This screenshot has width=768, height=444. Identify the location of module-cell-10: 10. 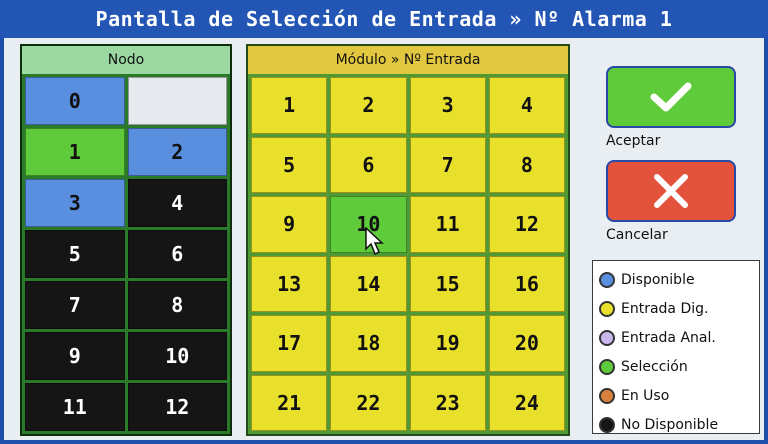
(368, 226).